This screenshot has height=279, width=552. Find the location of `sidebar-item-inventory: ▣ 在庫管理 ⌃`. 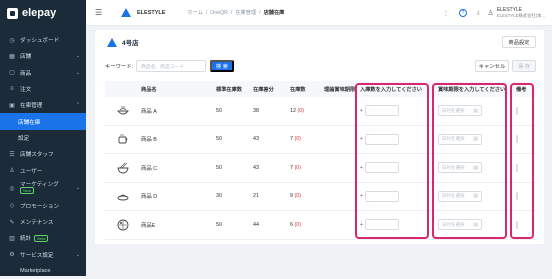

sidebar-item-inventory: ▣ 在庫管理 ⌃ is located at coordinates (43, 105).